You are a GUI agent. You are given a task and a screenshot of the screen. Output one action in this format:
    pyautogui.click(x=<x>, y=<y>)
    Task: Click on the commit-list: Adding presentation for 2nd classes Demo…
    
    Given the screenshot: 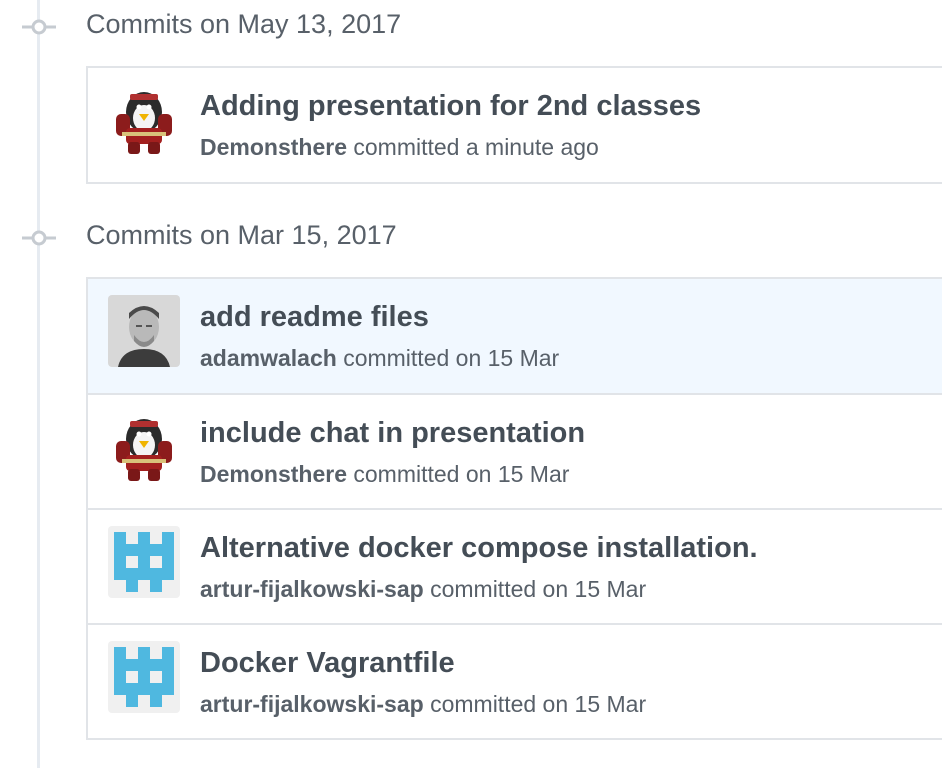 What is the action you would take?
    pyautogui.click(x=514, y=125)
    